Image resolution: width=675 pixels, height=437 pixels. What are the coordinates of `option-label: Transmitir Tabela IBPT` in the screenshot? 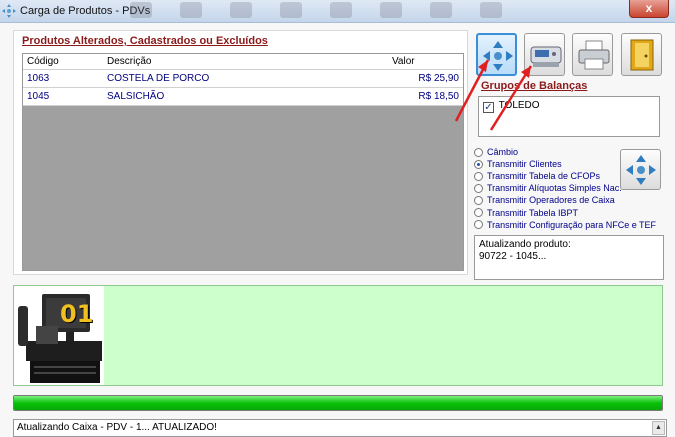 It's located at (533, 212).